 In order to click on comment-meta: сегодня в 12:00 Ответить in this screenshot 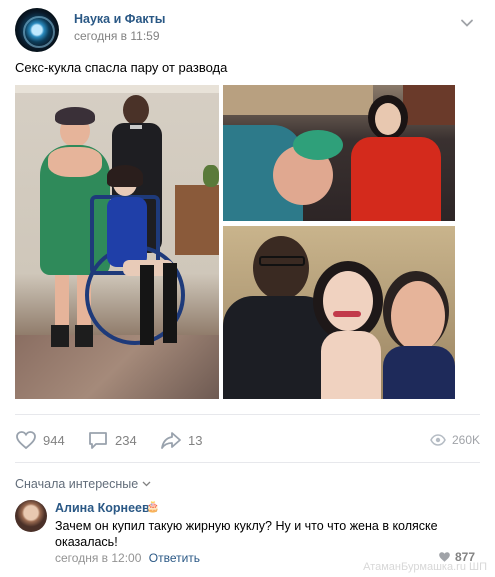, I will do `click(127, 558)`.